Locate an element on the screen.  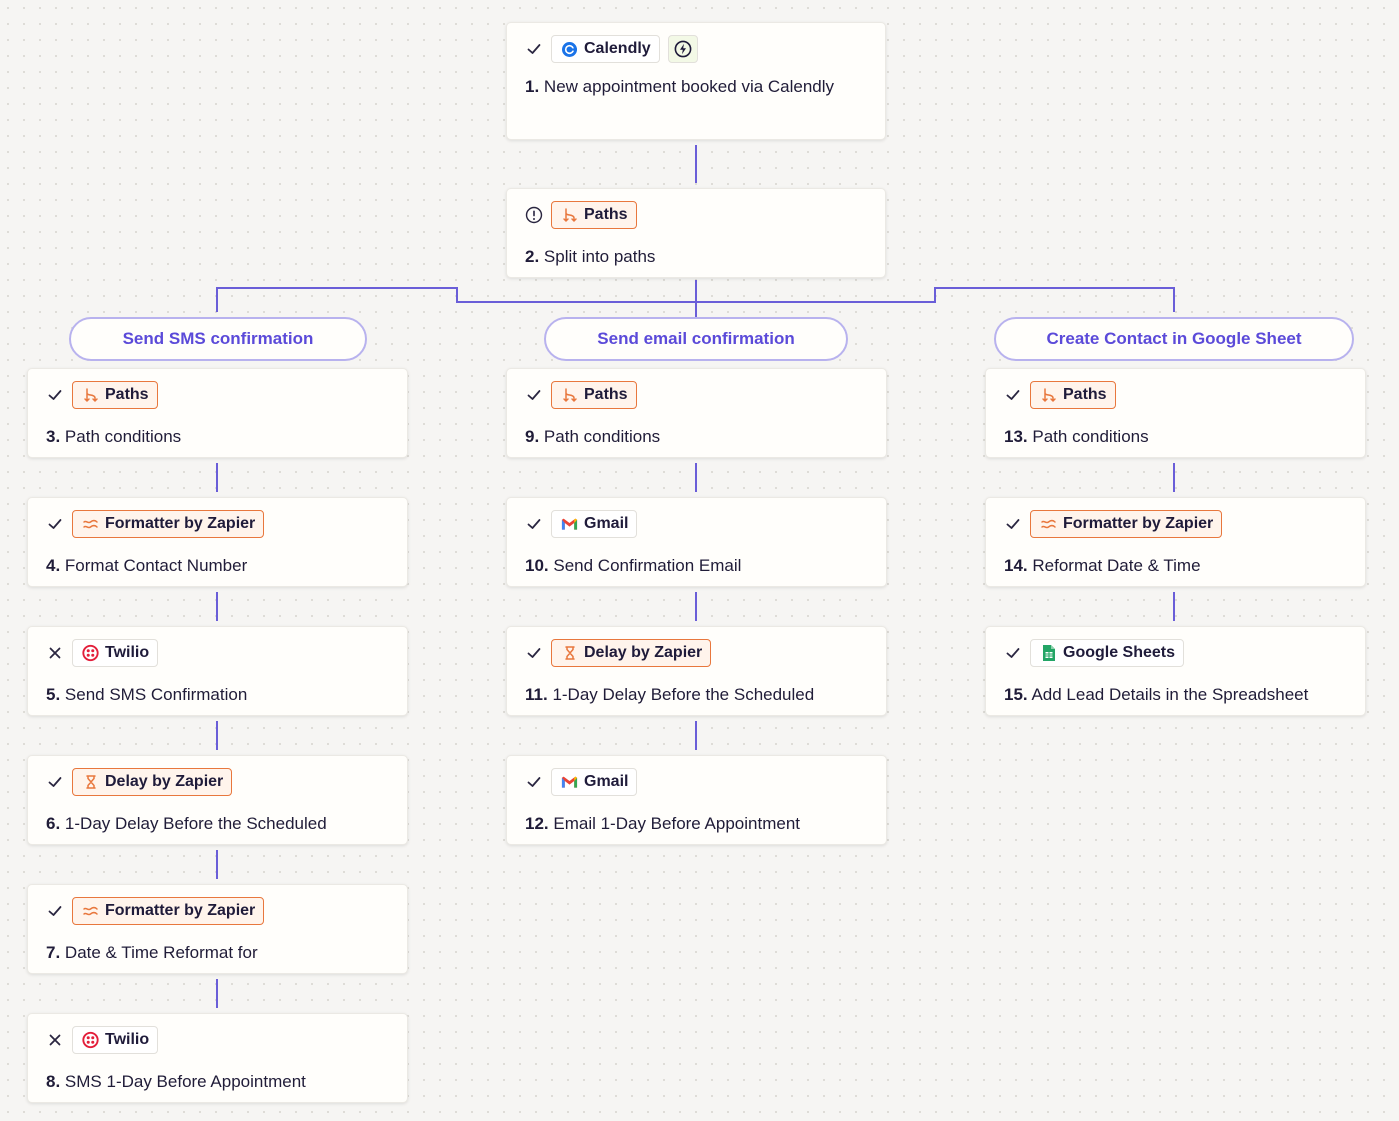
gmail-icon is located at coordinates (569, 524).